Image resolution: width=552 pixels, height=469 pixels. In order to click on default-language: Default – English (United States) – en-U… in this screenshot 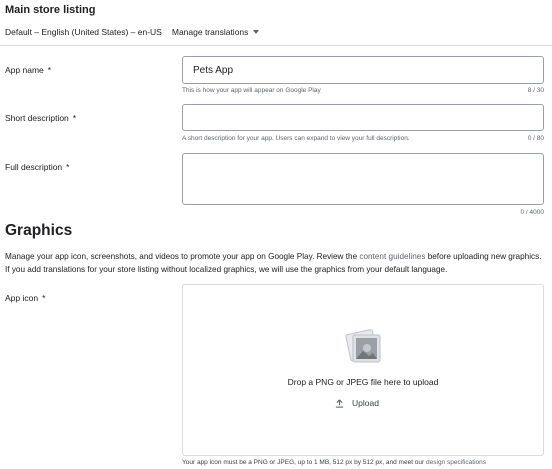, I will do `click(83, 32)`.